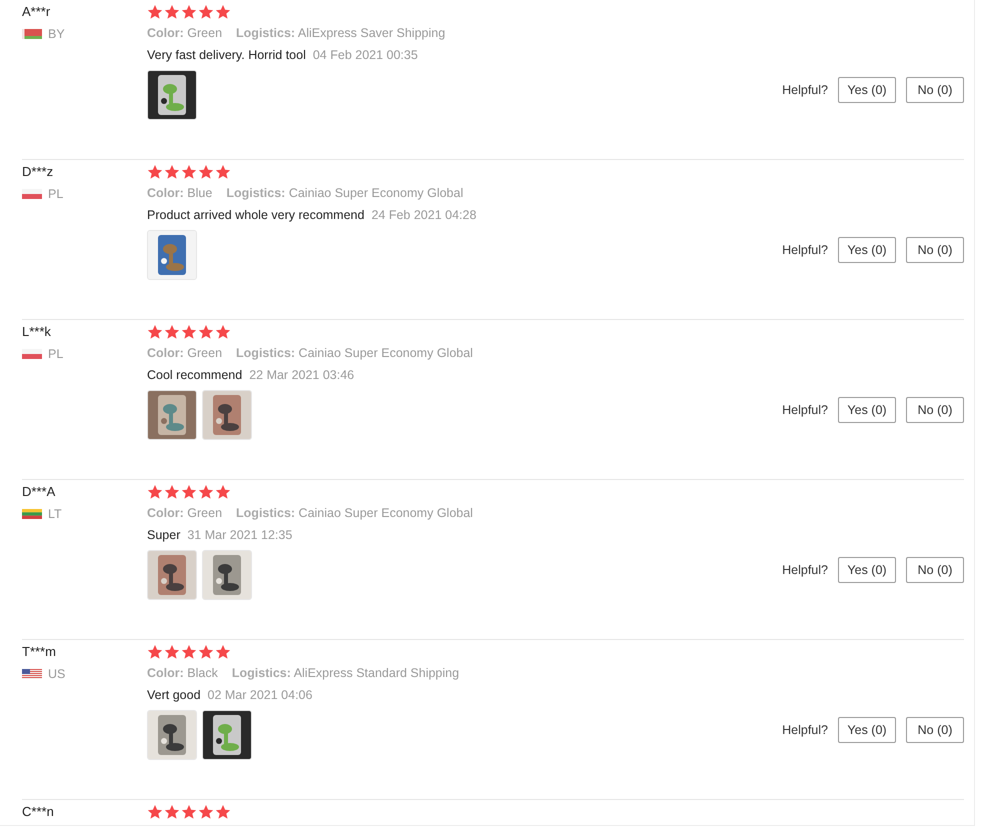 The image size is (993, 830). I want to click on review-text: Very fast delivery. Horrid tool, so click(226, 55).